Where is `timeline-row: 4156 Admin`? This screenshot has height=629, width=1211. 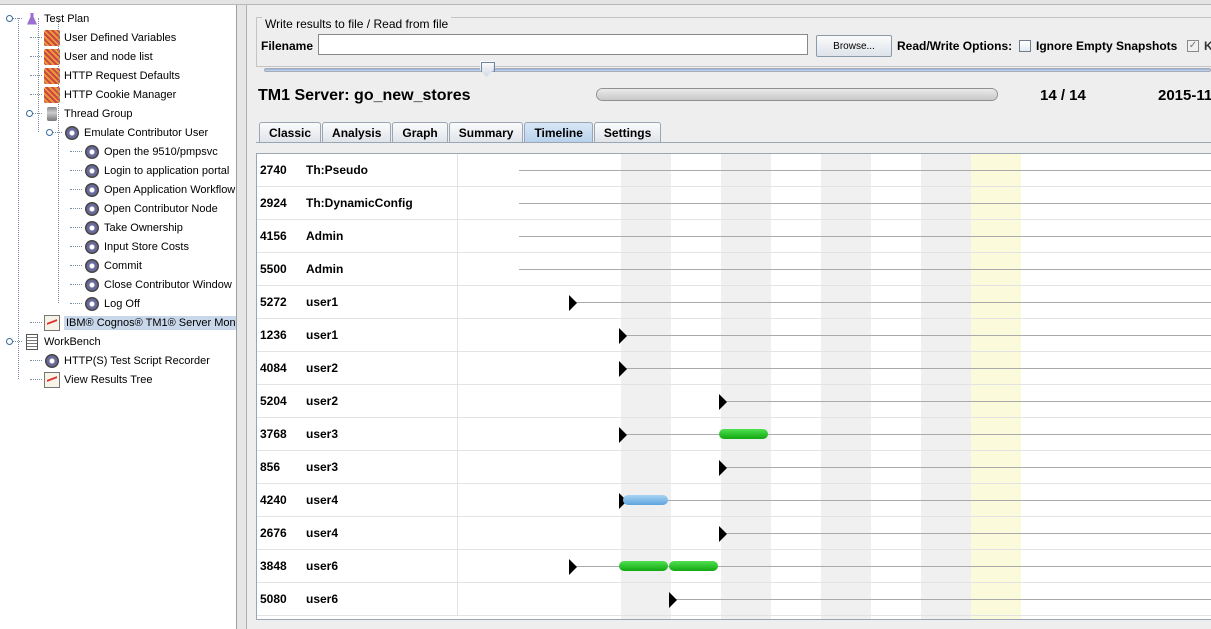
timeline-row: 4156 Admin is located at coordinates (734, 236).